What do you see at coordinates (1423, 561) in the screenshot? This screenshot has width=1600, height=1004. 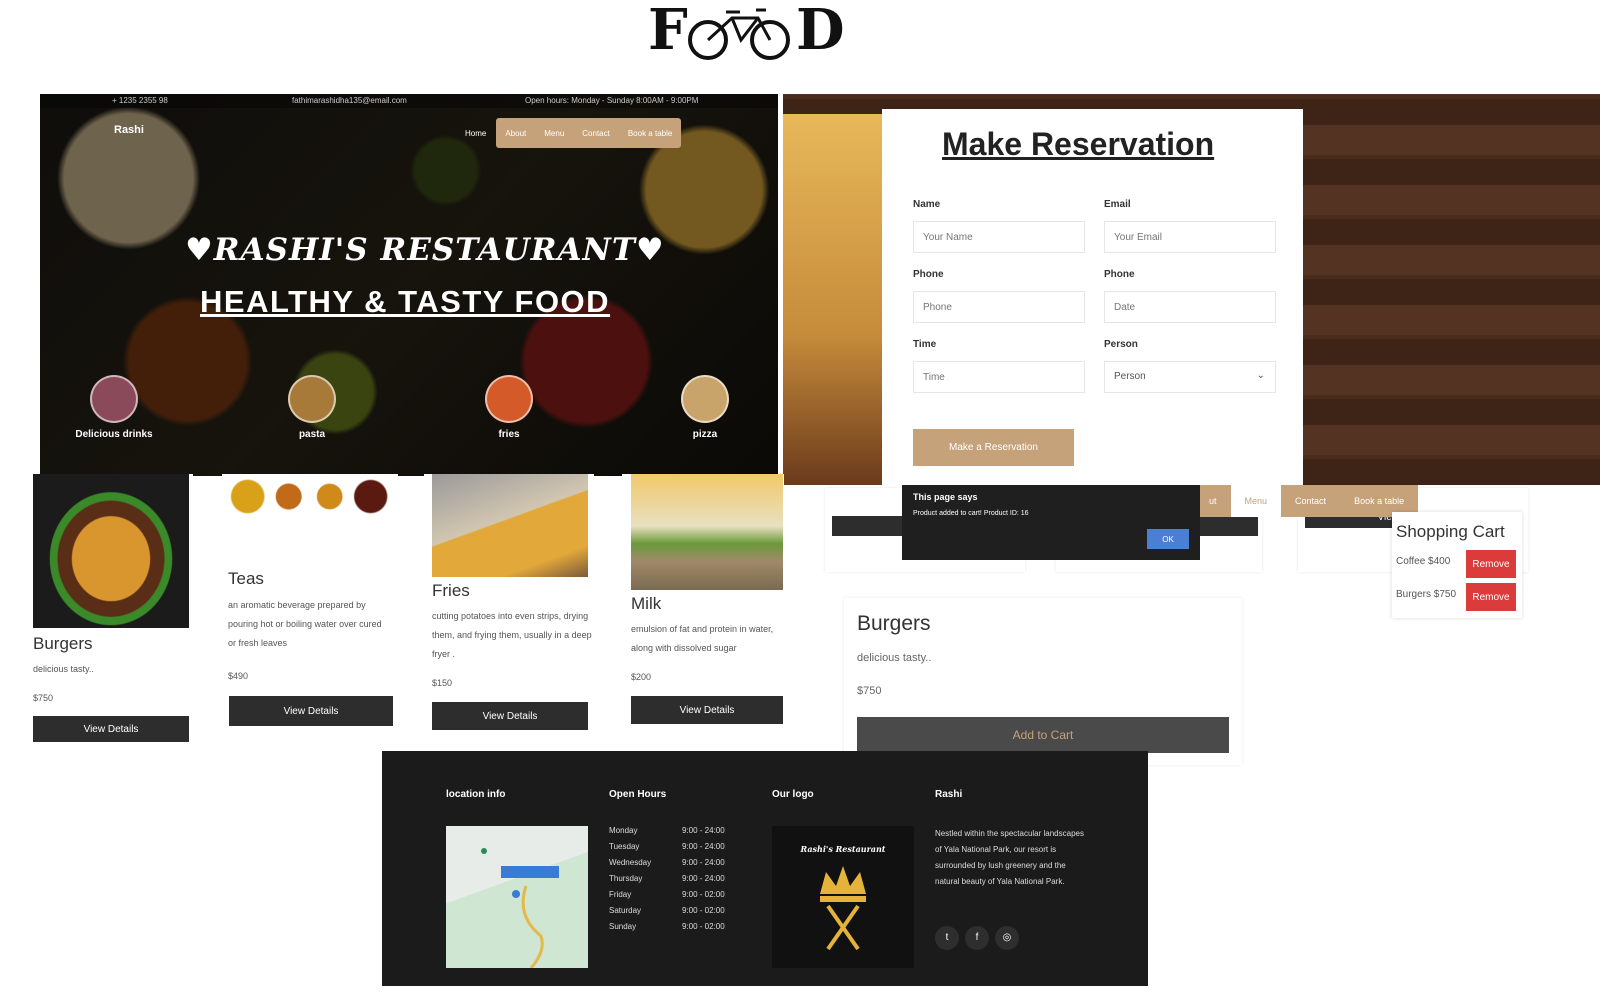 I see `cart-item: Coffee $400` at bounding box center [1423, 561].